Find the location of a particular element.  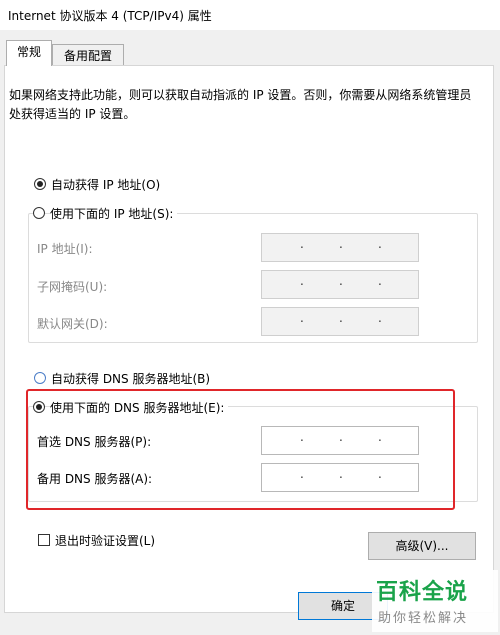

watermark-title: 百科全说 is located at coordinates (422, 592).